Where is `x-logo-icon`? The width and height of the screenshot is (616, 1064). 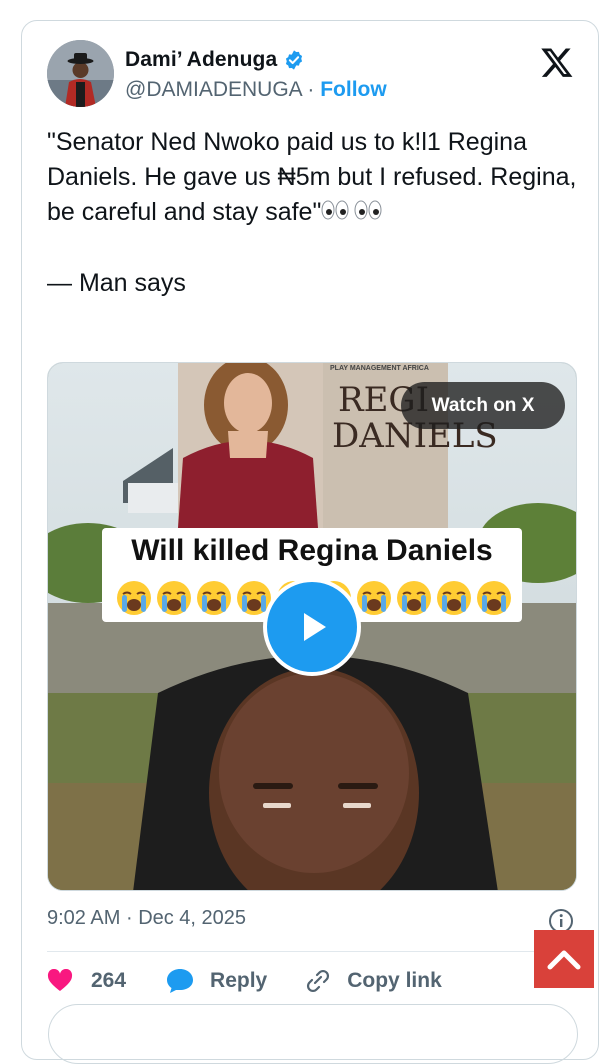
x-logo-icon is located at coordinates (557, 62).